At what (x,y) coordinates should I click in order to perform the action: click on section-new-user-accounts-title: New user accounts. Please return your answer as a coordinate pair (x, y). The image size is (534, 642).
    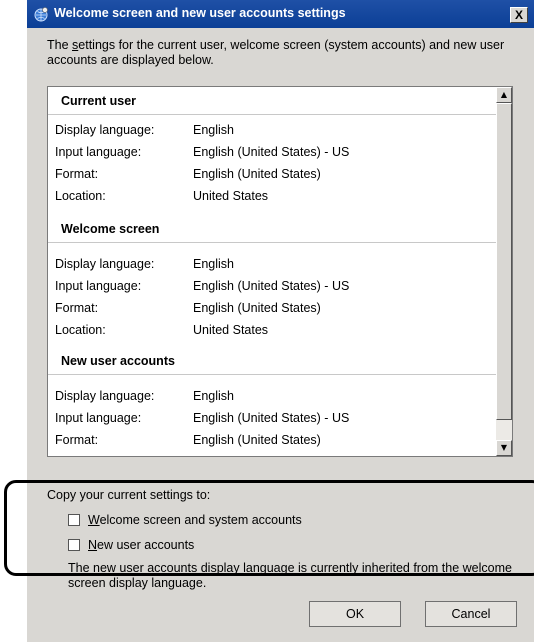
    Looking at the image, I should click on (272, 361).